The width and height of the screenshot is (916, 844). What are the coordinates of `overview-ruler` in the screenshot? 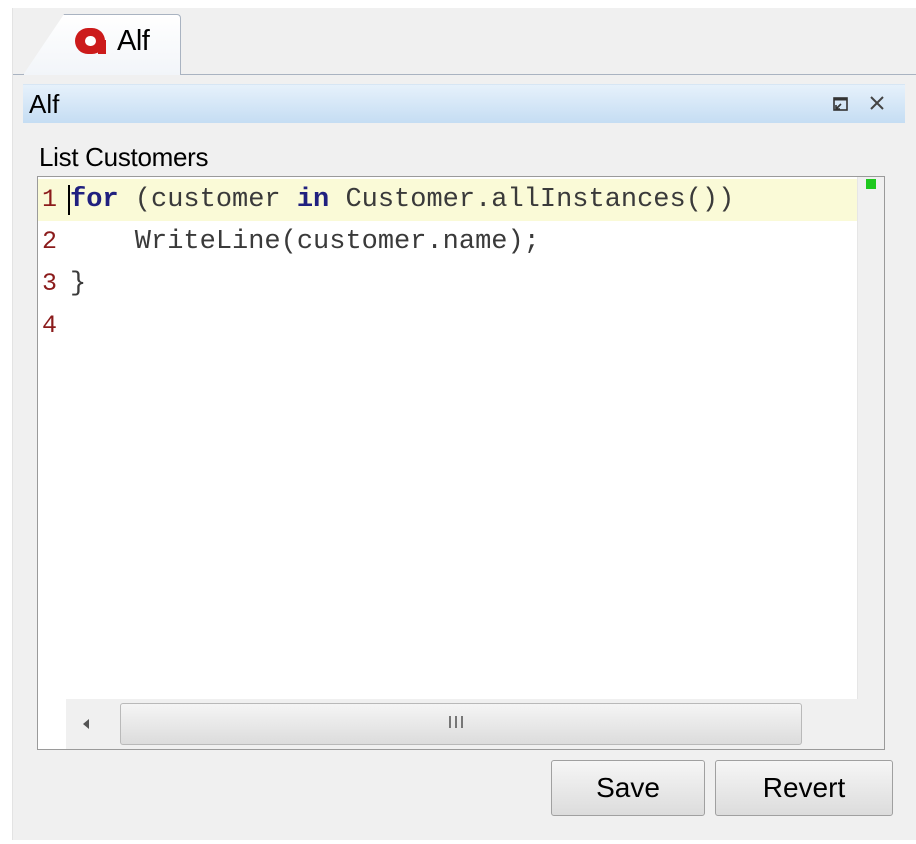 It's located at (870, 438).